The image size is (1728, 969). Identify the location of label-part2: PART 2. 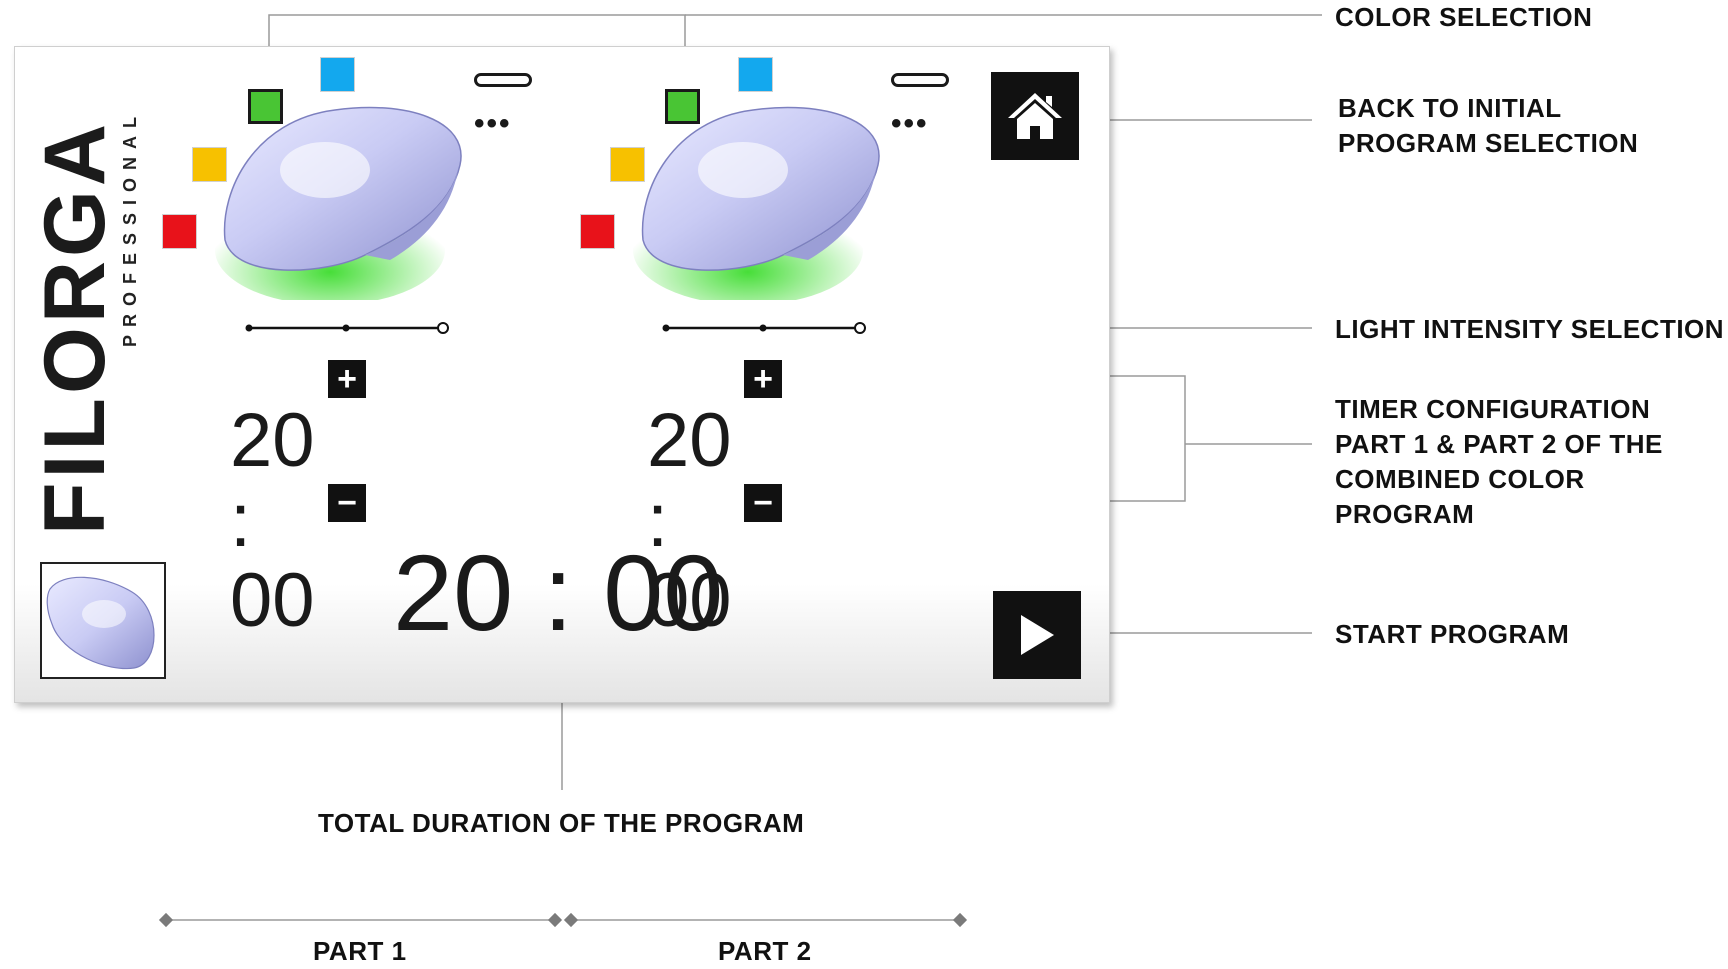
(765, 951).